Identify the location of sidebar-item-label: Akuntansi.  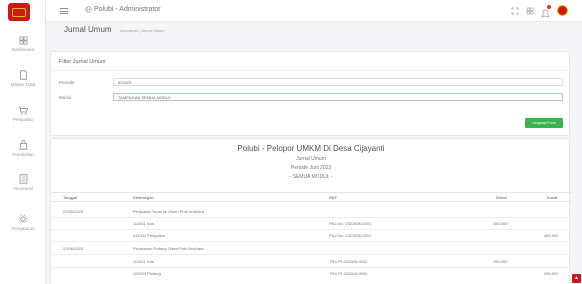
(23, 188).